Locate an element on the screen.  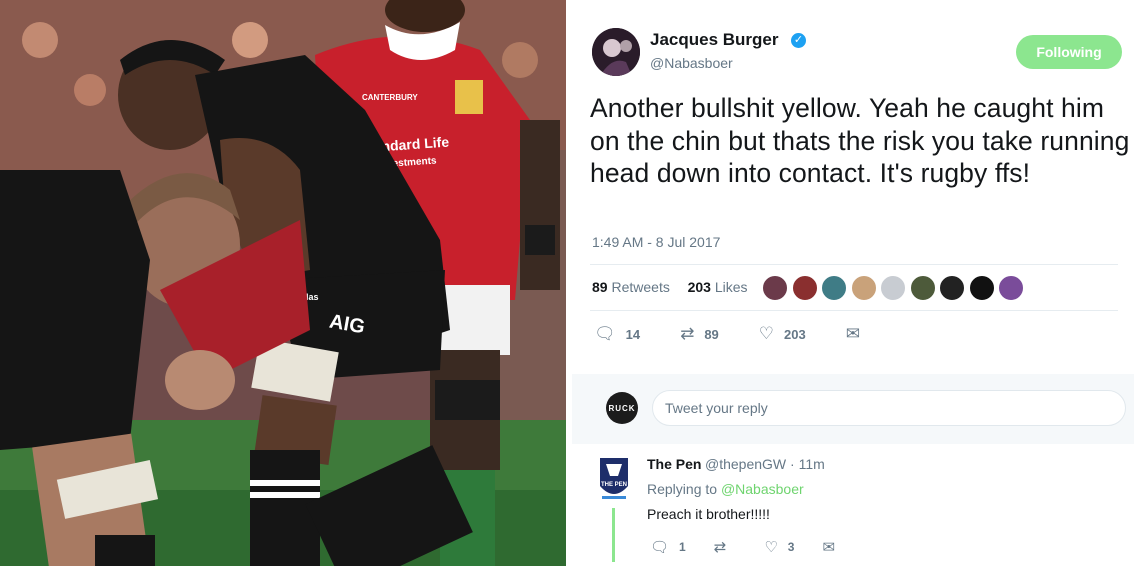
direct-message-button: ✉ is located at coordinates (858, 334).